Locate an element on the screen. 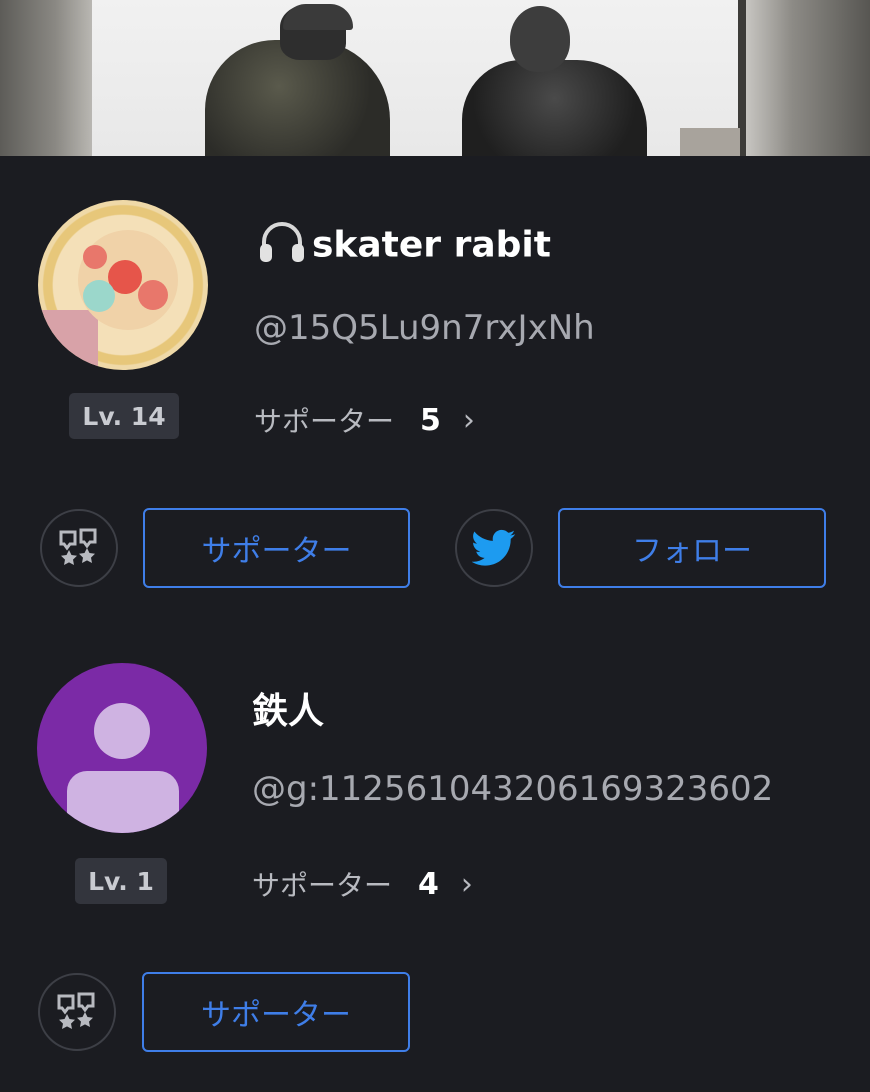  user-name: skater rabit is located at coordinates (403, 246).